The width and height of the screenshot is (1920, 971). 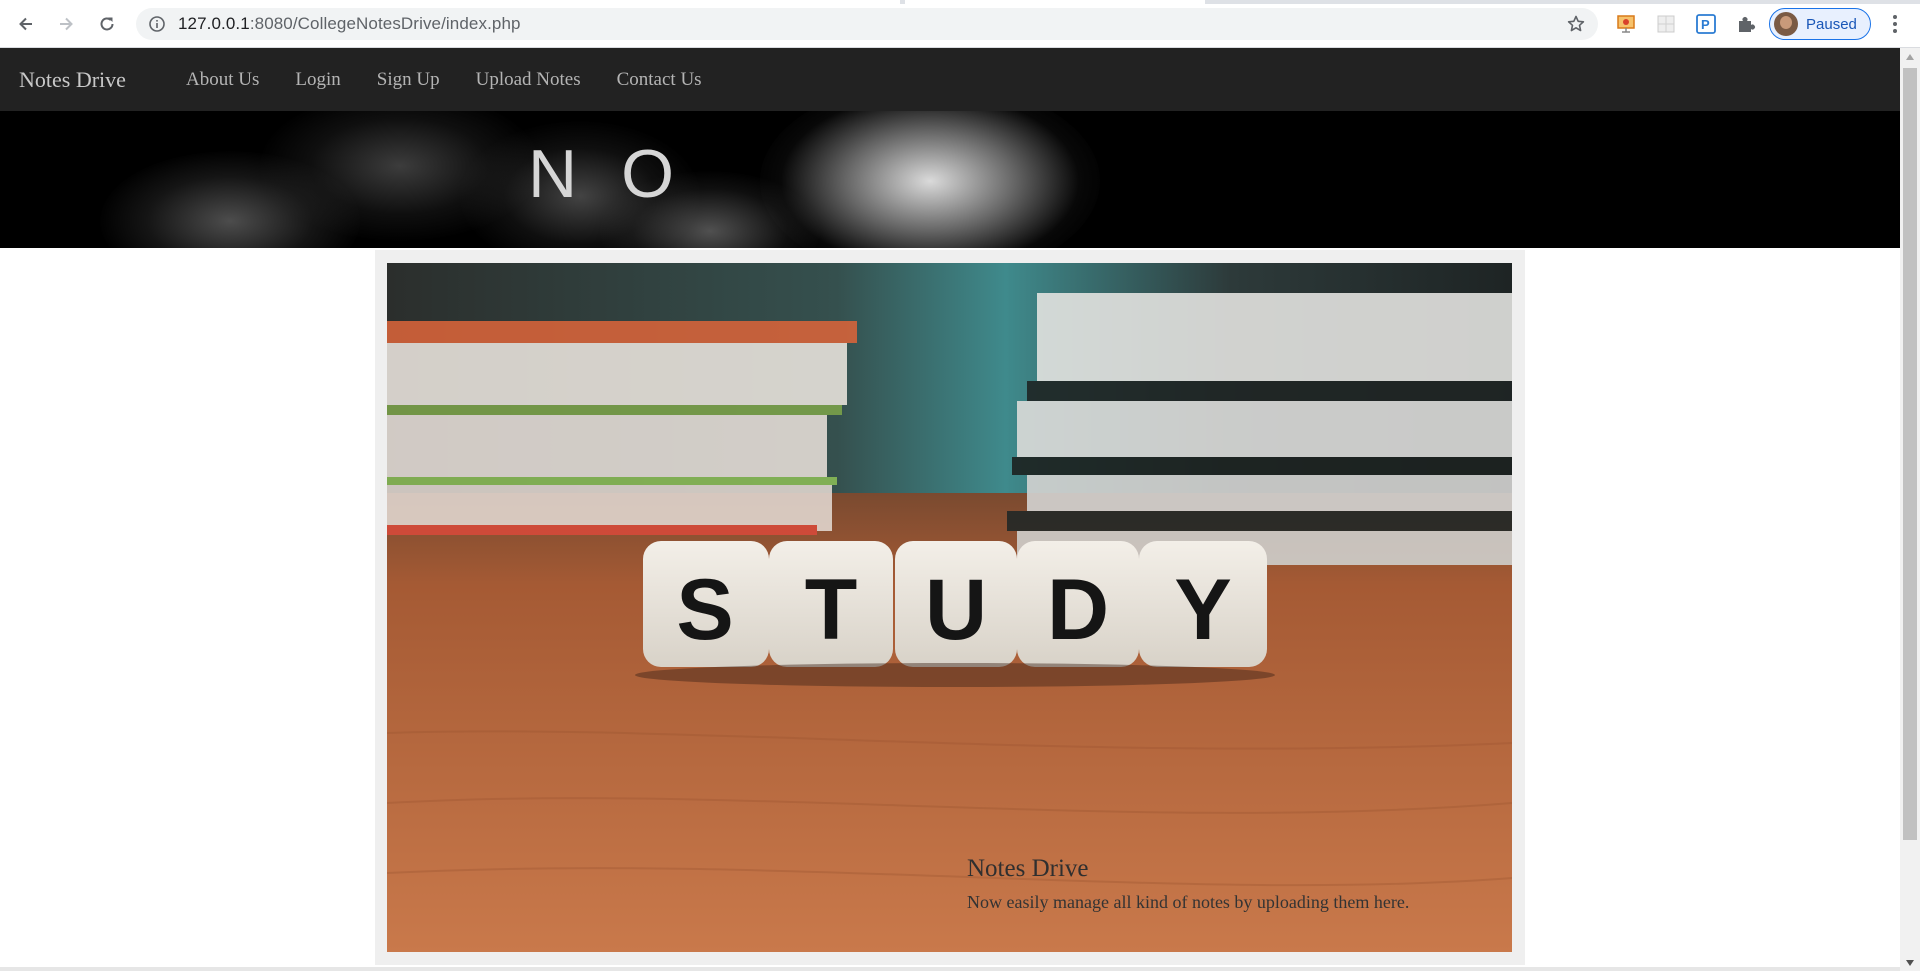 What do you see at coordinates (317, 79) in the screenshot?
I see `nav-login: Login` at bounding box center [317, 79].